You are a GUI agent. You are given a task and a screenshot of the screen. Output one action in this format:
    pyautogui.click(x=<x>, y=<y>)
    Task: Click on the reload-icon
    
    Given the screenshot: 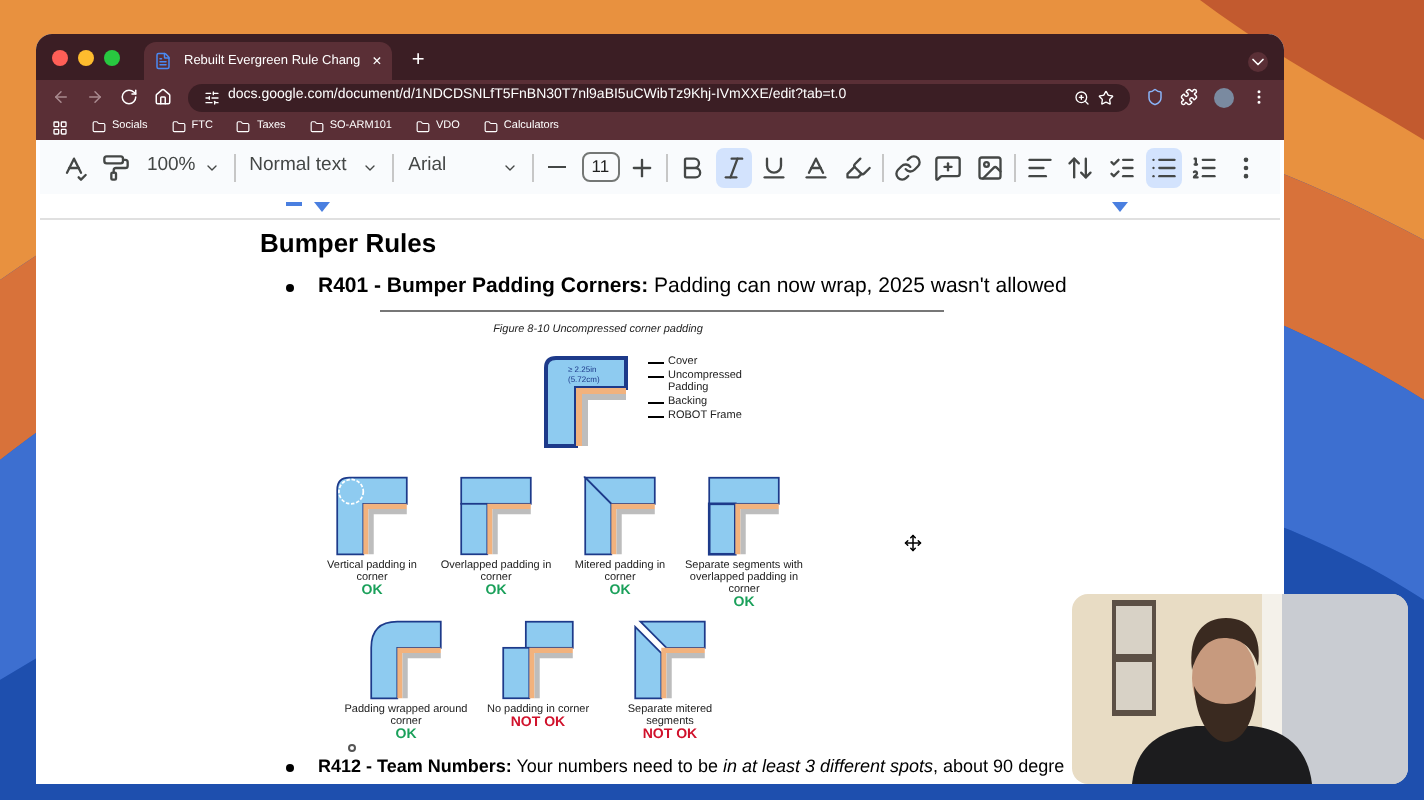 What is the action you would take?
    pyautogui.click(x=129, y=97)
    